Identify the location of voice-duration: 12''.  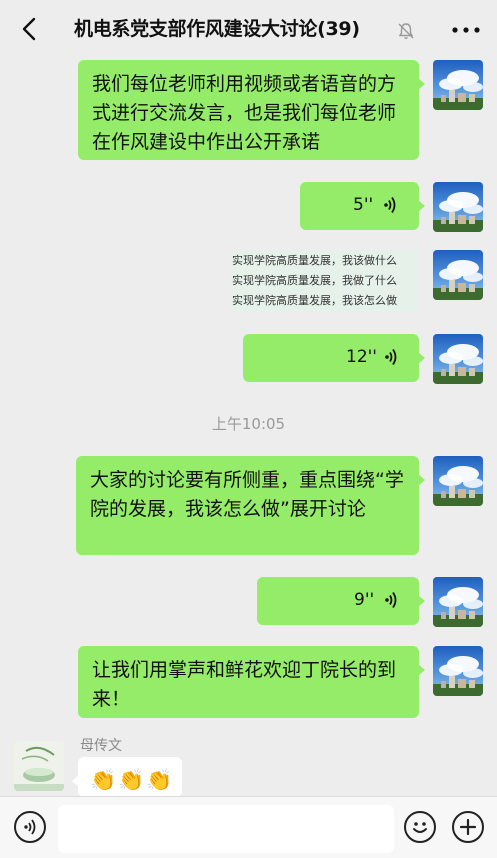
(361, 357).